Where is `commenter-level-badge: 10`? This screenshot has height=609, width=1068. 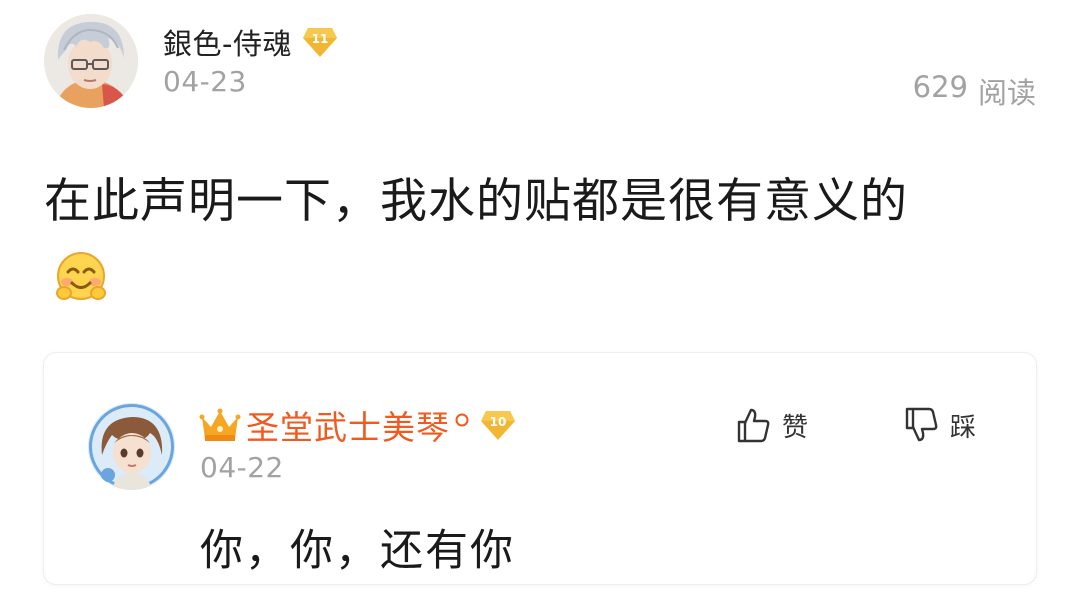
commenter-level-badge: 10 is located at coordinates (498, 425).